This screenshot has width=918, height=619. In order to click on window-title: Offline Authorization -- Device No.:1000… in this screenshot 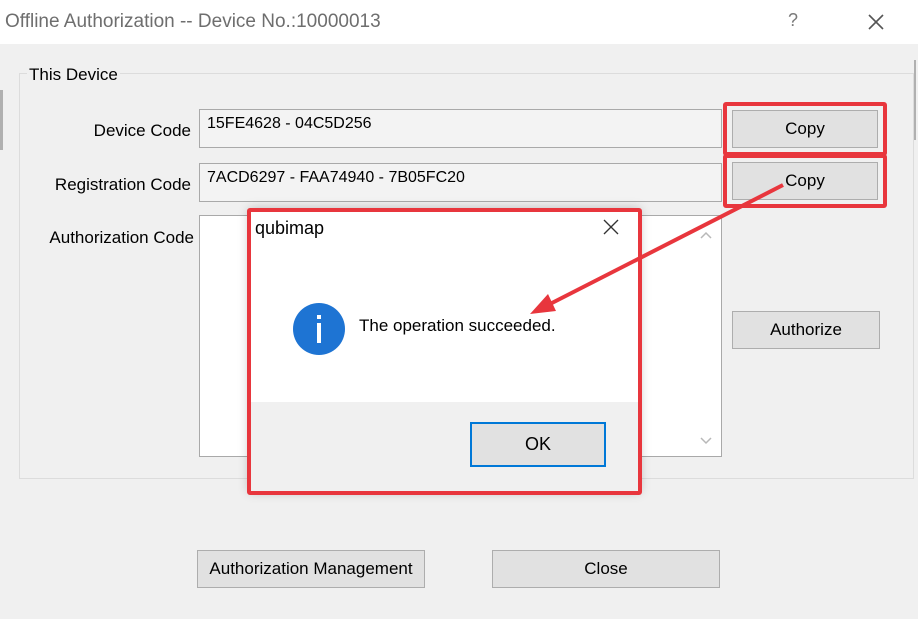, I will do `click(193, 21)`.